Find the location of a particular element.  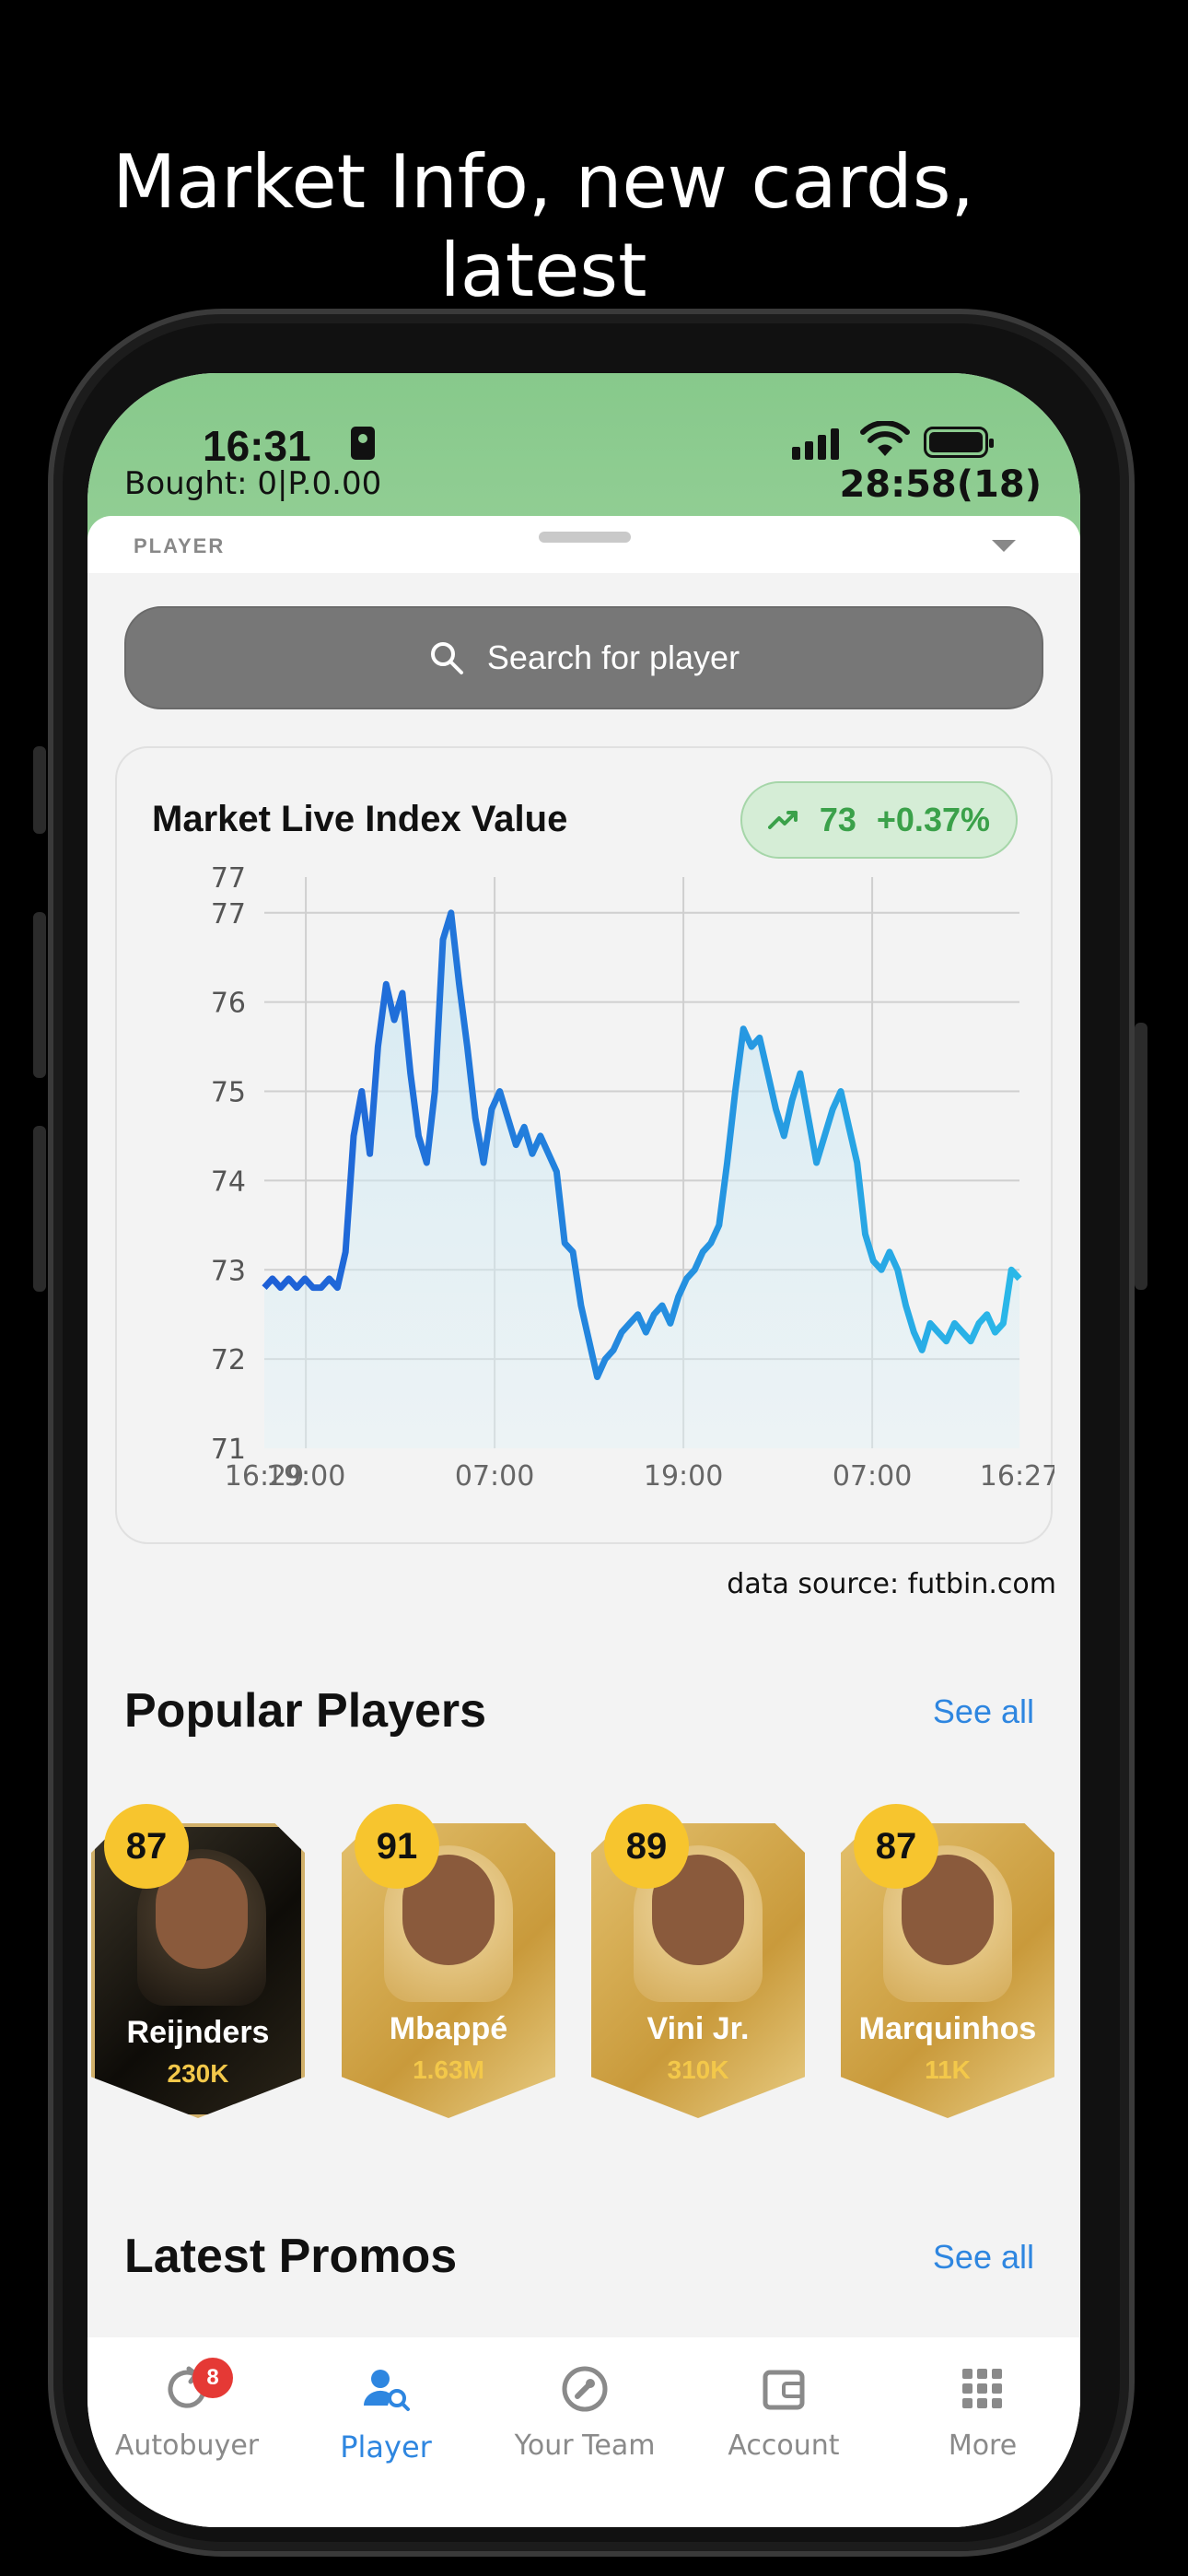

market-title: Market Live Index Value is located at coordinates (360, 819).